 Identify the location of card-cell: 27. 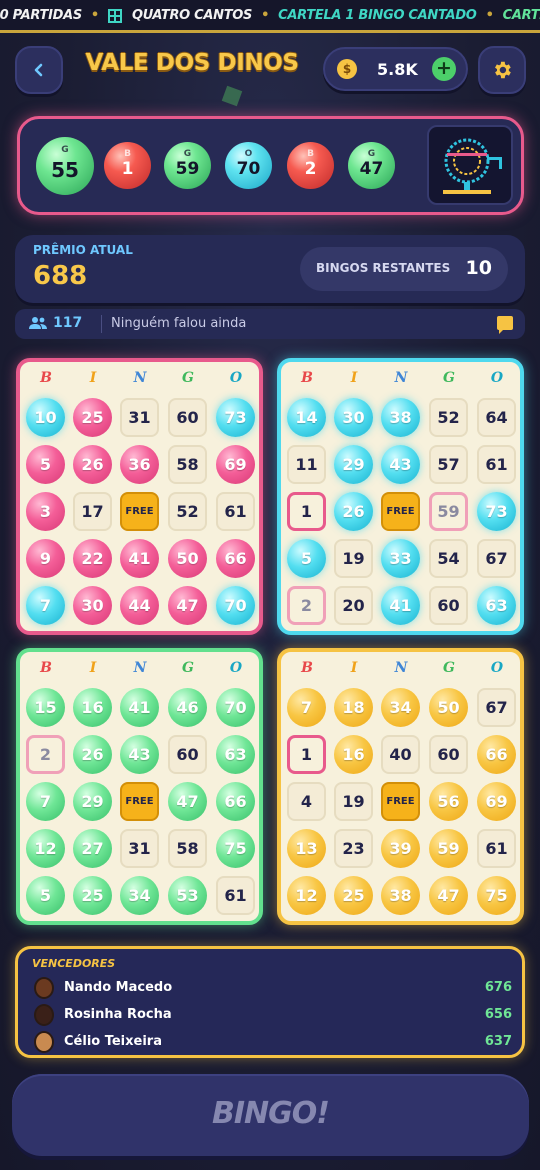
(92, 848).